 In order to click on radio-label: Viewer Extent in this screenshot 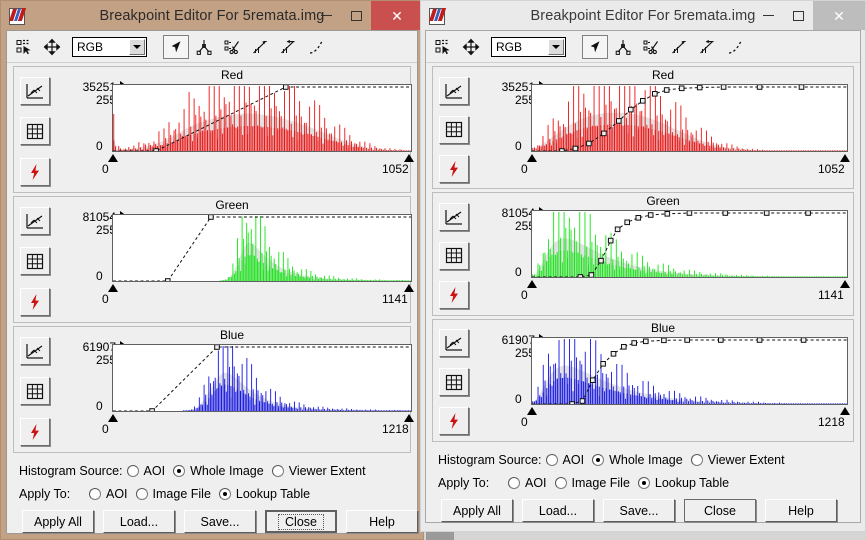, I will do `click(746, 459)`.